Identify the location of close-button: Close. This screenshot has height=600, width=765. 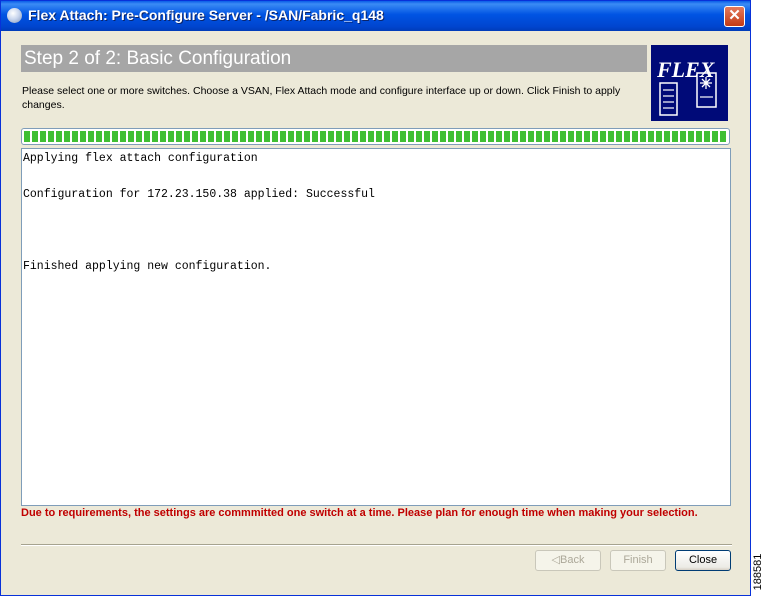
(703, 560).